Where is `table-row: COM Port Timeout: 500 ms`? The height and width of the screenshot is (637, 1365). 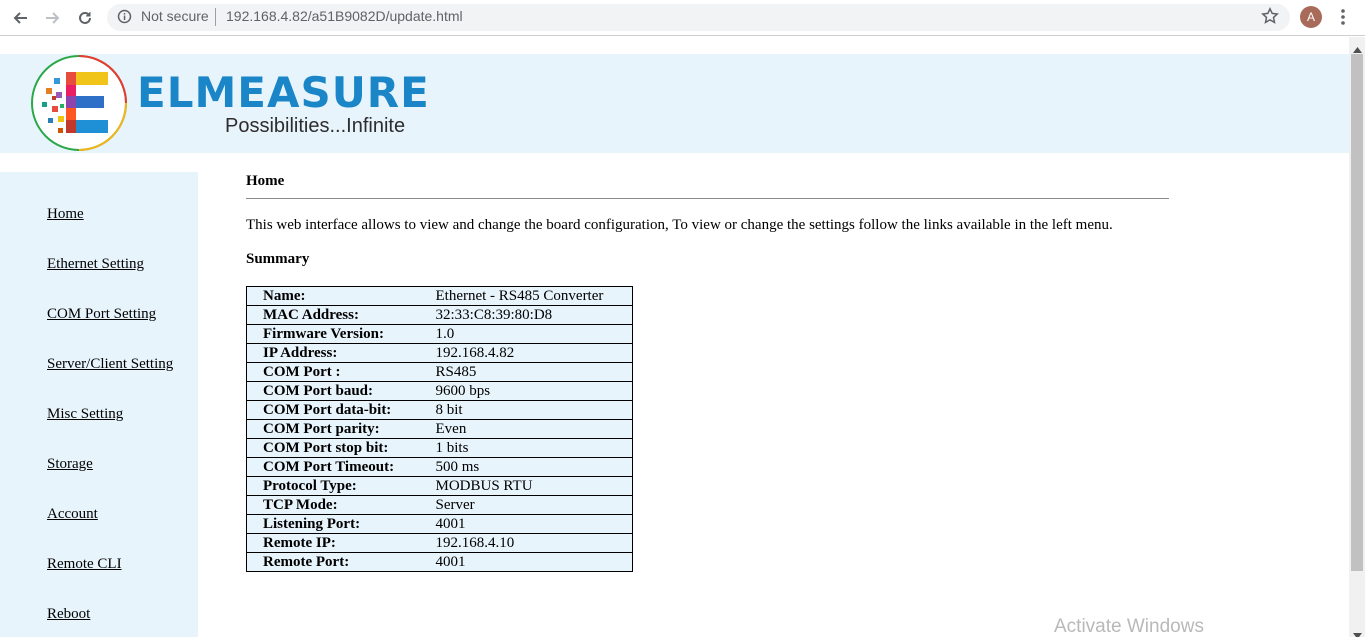 table-row: COM Port Timeout: 500 ms is located at coordinates (439, 467).